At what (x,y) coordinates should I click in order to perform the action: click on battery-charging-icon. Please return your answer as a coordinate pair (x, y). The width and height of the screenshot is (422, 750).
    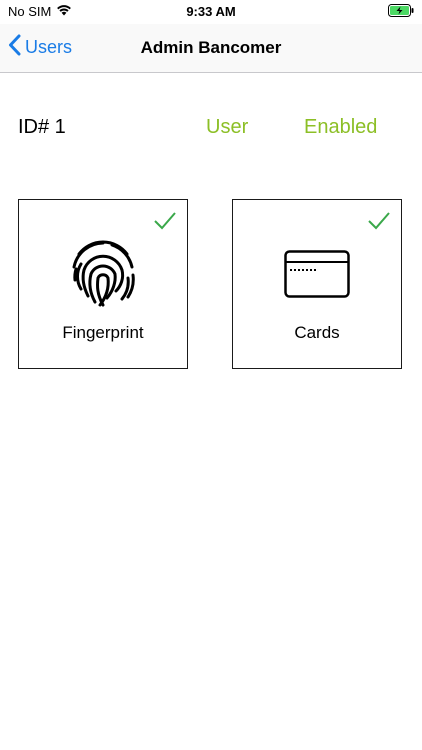
    Looking at the image, I should click on (401, 13).